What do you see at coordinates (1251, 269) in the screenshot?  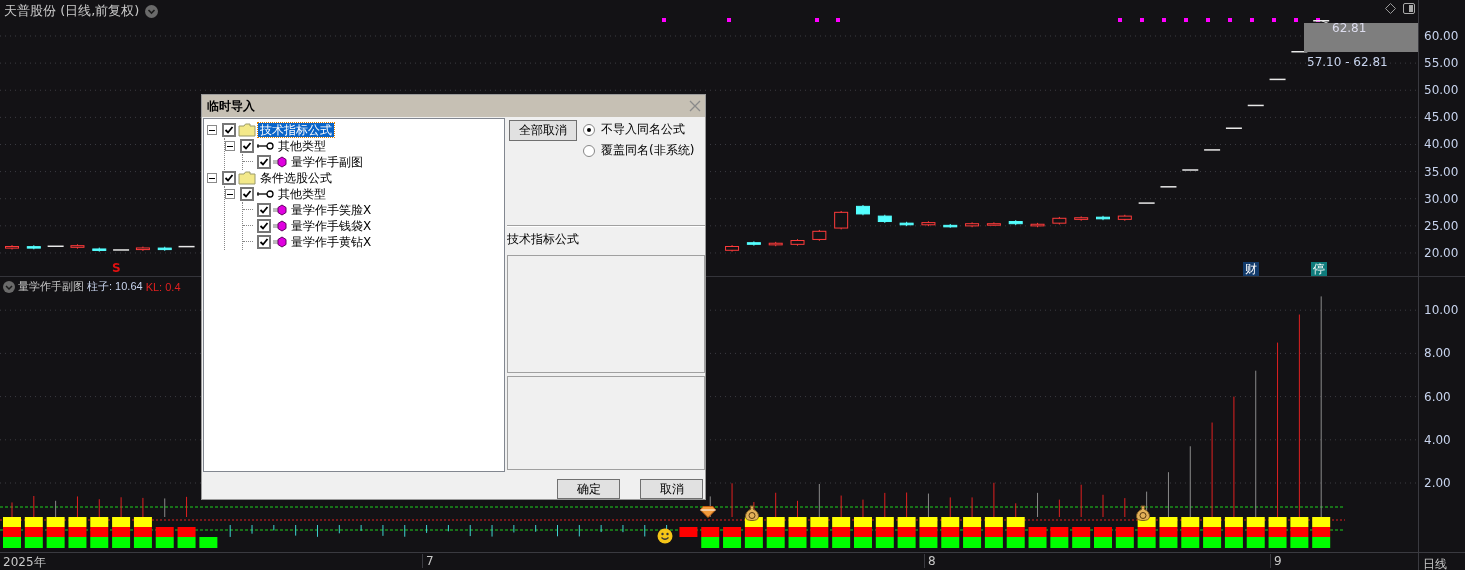 I see `event-badge: 财` at bounding box center [1251, 269].